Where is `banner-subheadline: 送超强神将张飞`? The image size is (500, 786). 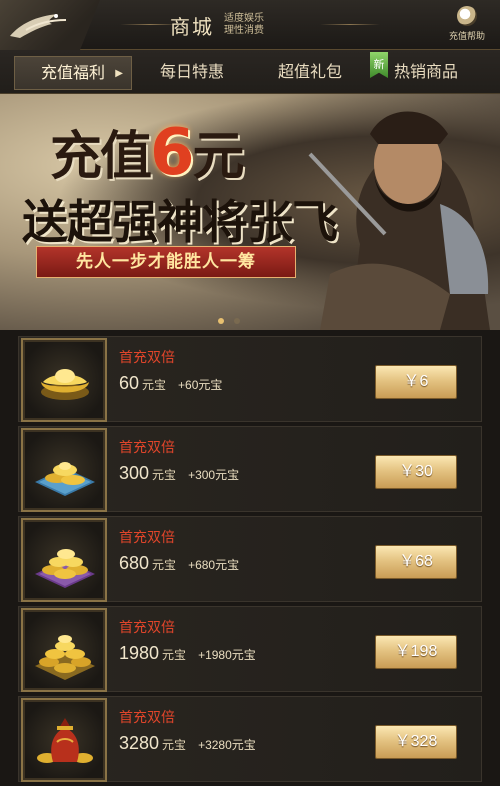
banner-subheadline: 送超强神将张飞 is located at coordinates (180, 222).